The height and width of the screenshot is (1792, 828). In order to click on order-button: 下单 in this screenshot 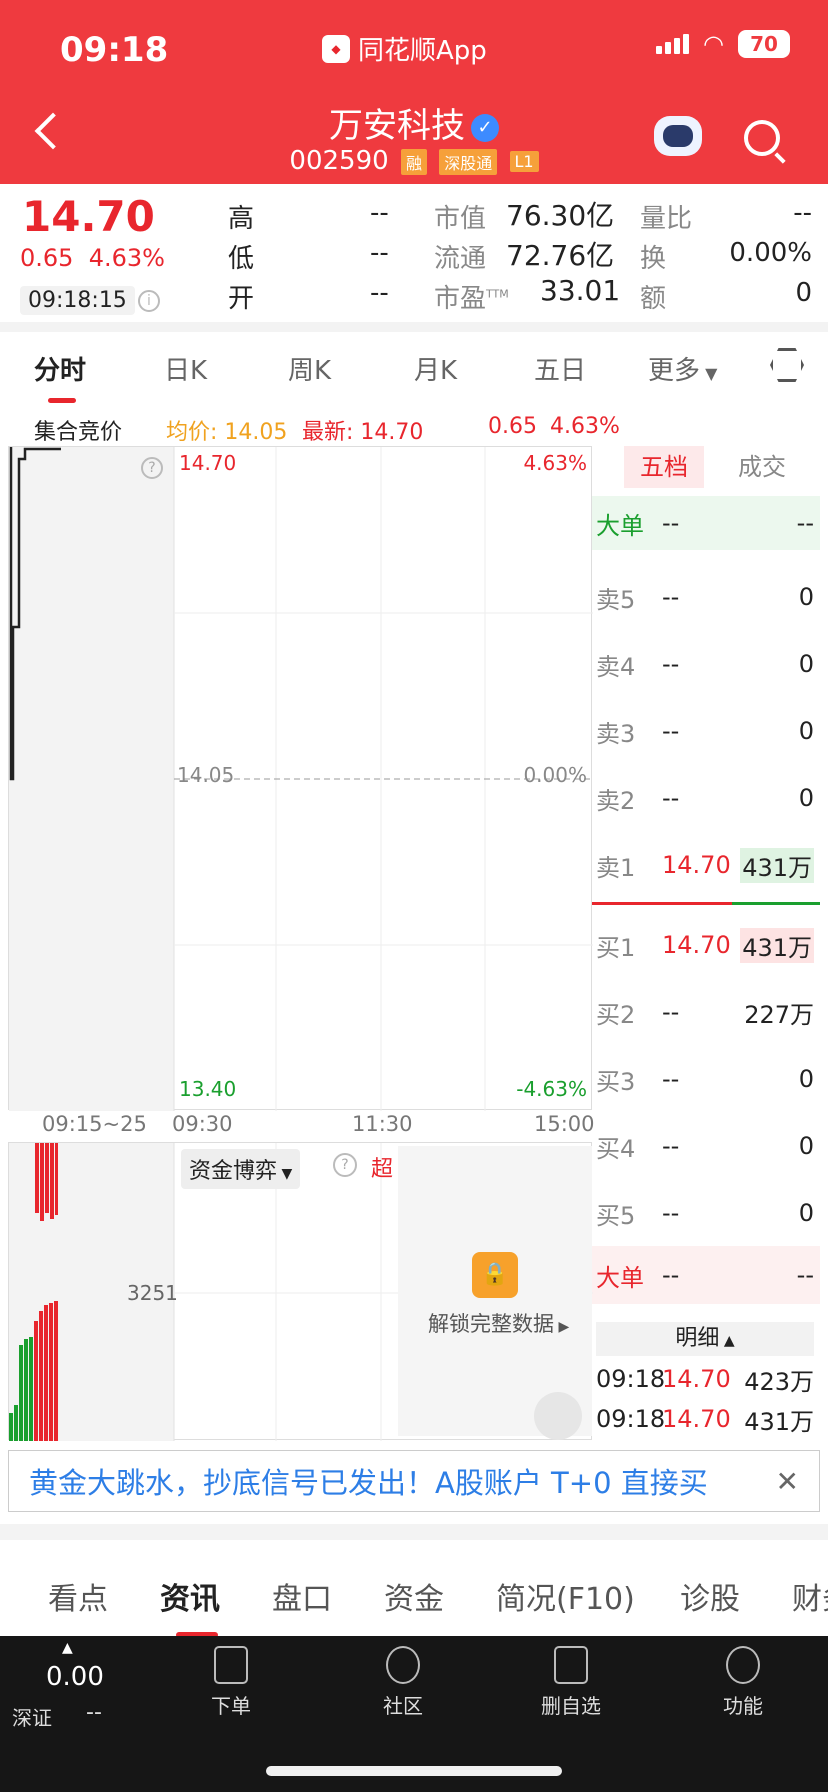, I will do `click(231, 1682)`.